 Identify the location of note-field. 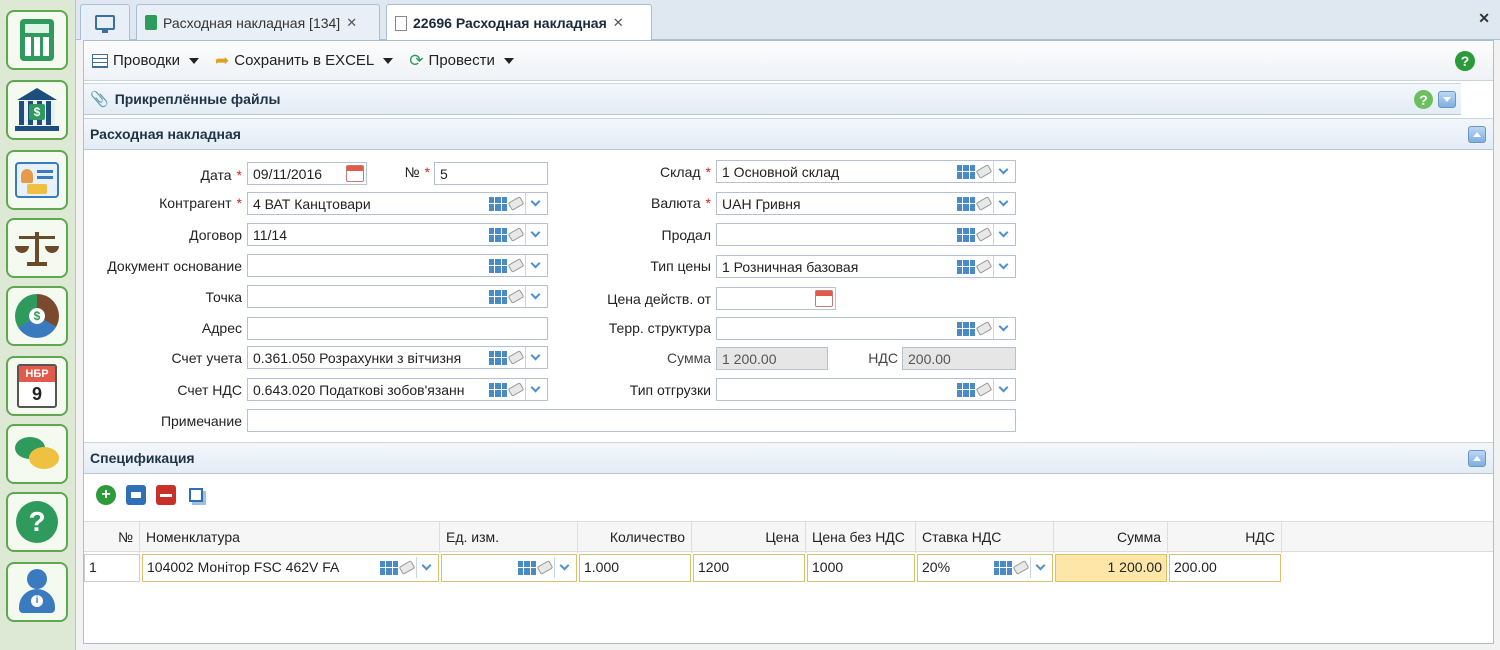
(631, 420).